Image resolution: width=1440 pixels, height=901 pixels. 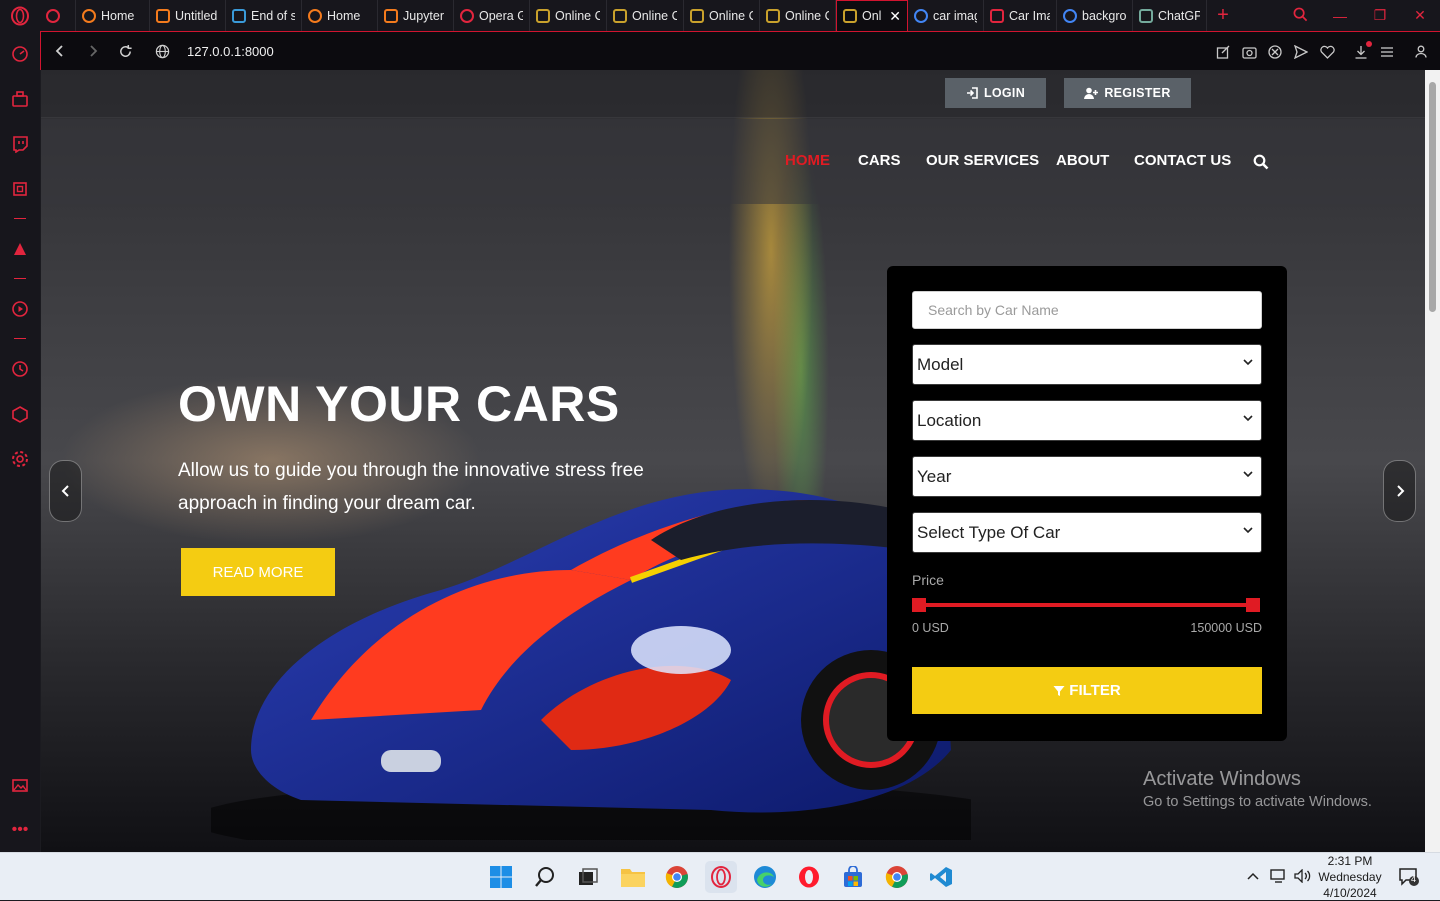 I want to click on location-select: Location, so click(x=1087, y=420).